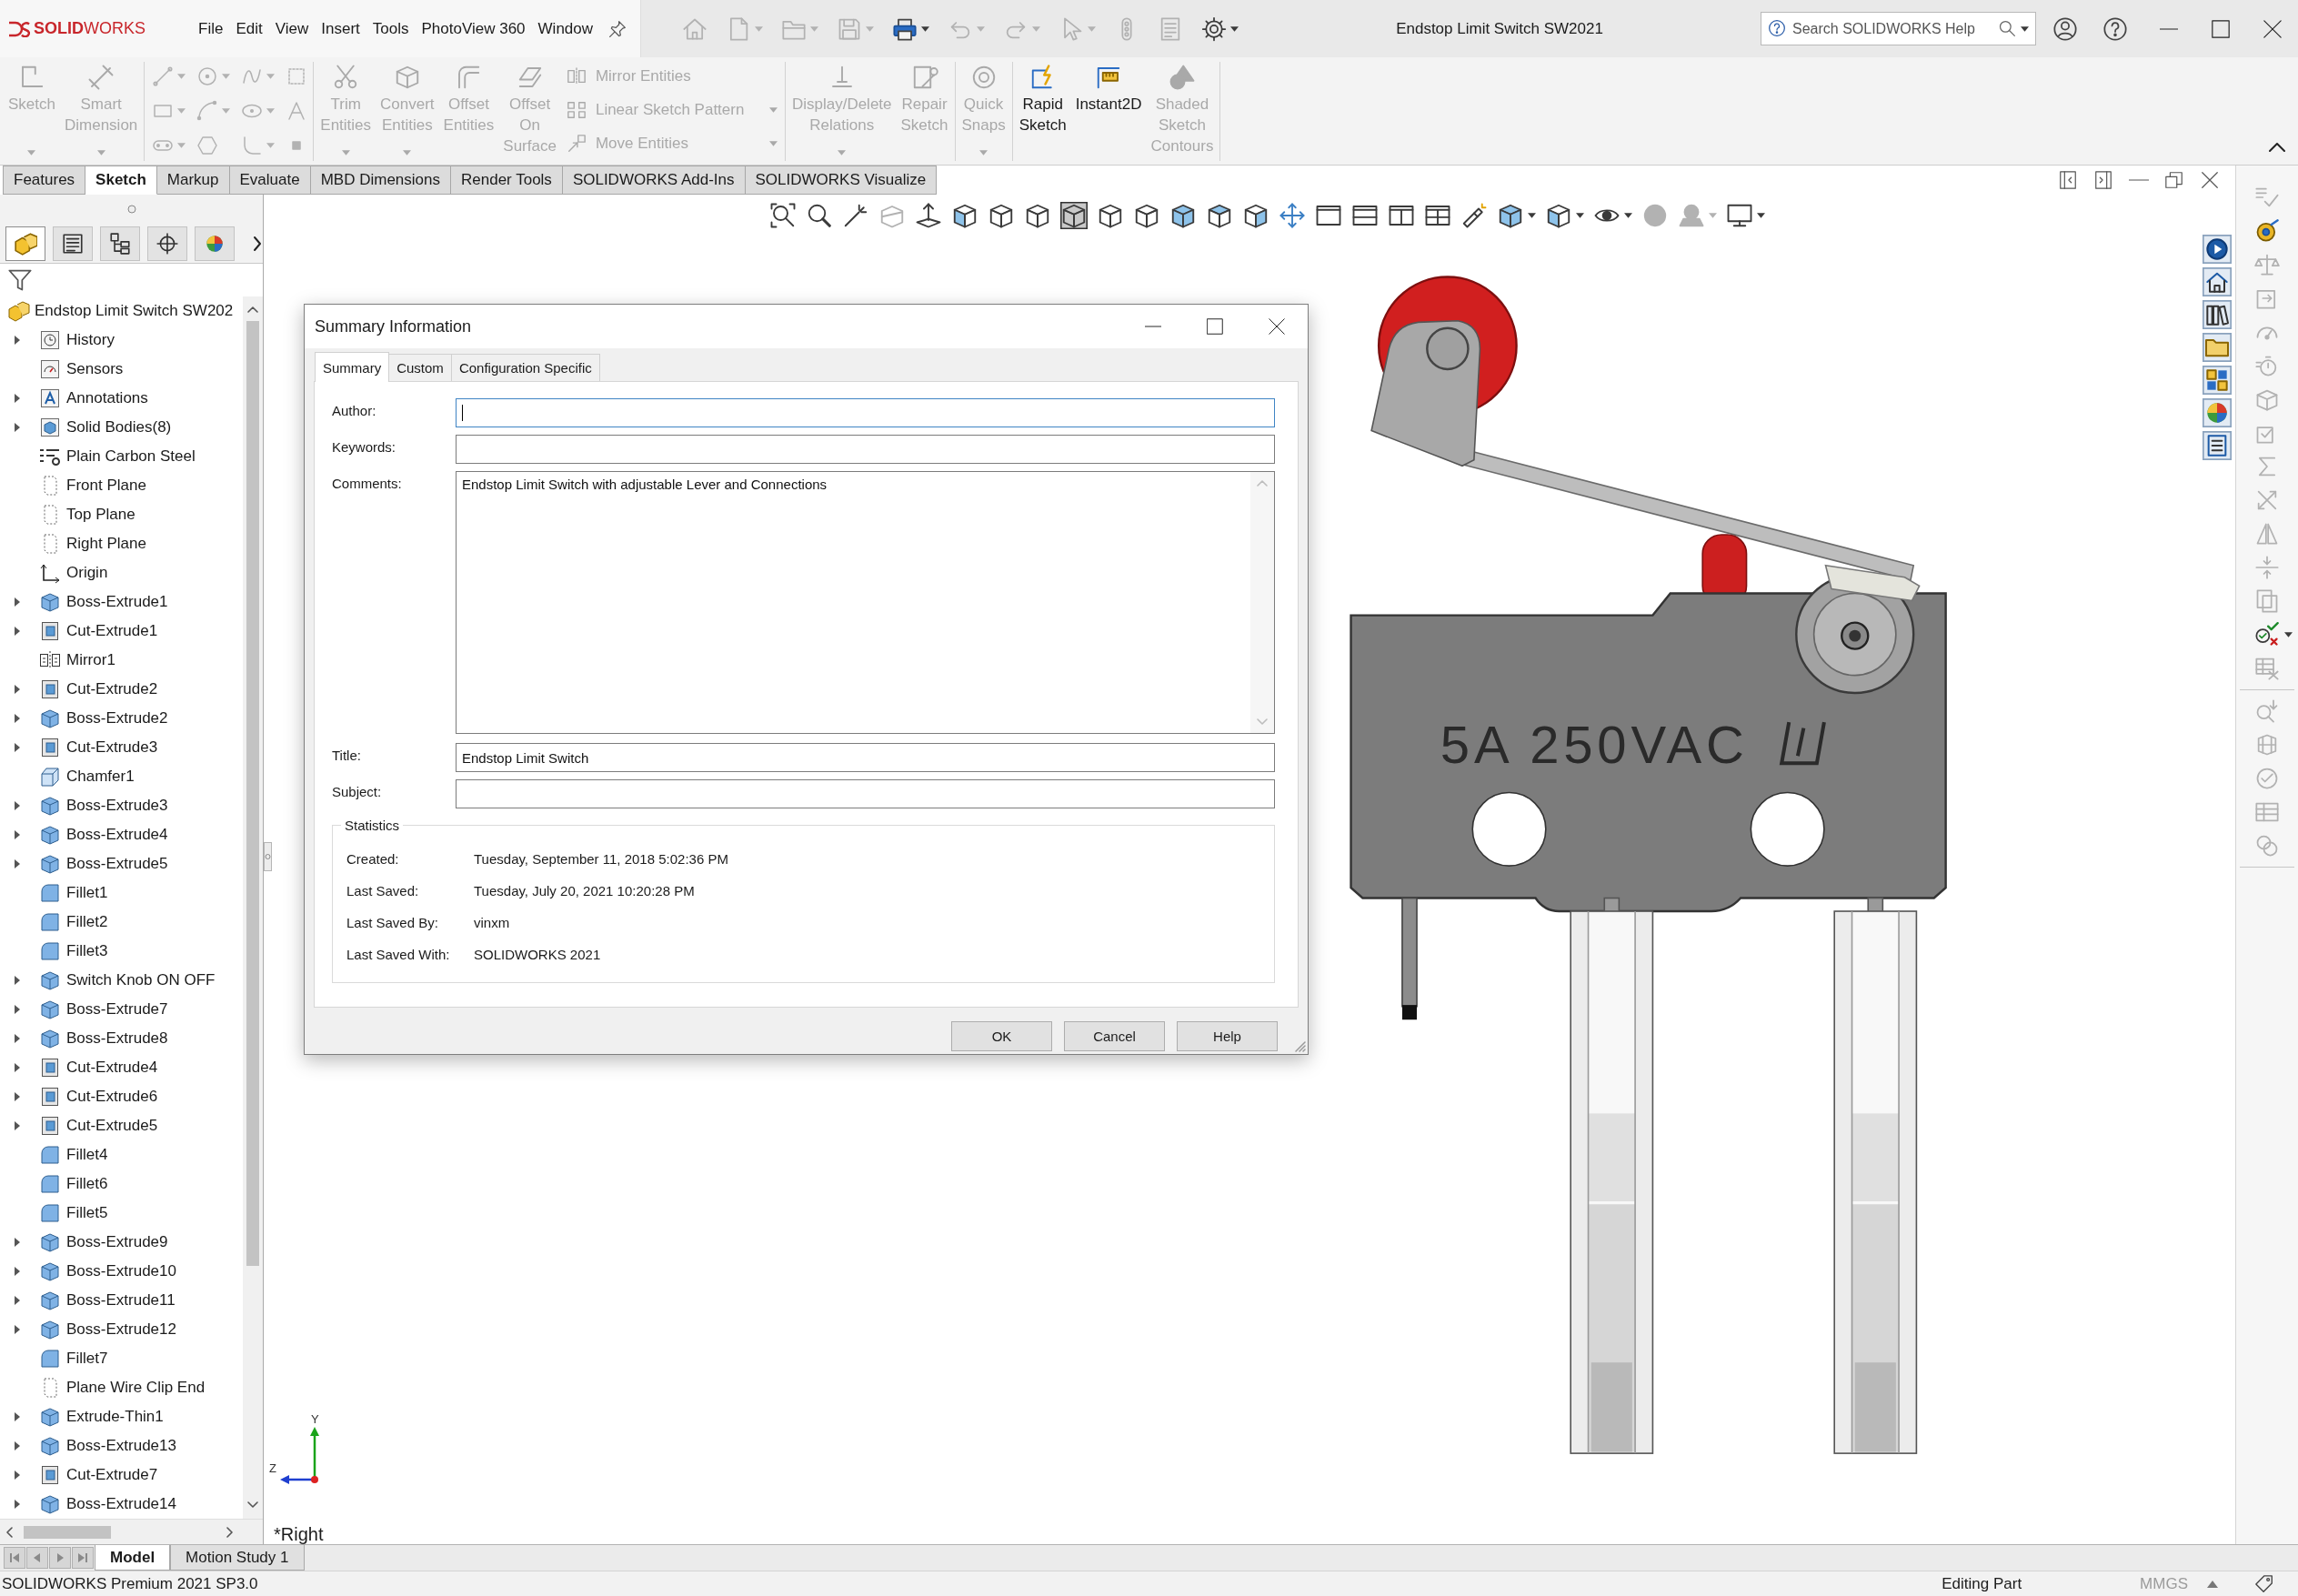 The image size is (2298, 1596). What do you see at coordinates (112, 1126) in the screenshot?
I see `tree-item: Cut-Extrude5` at bounding box center [112, 1126].